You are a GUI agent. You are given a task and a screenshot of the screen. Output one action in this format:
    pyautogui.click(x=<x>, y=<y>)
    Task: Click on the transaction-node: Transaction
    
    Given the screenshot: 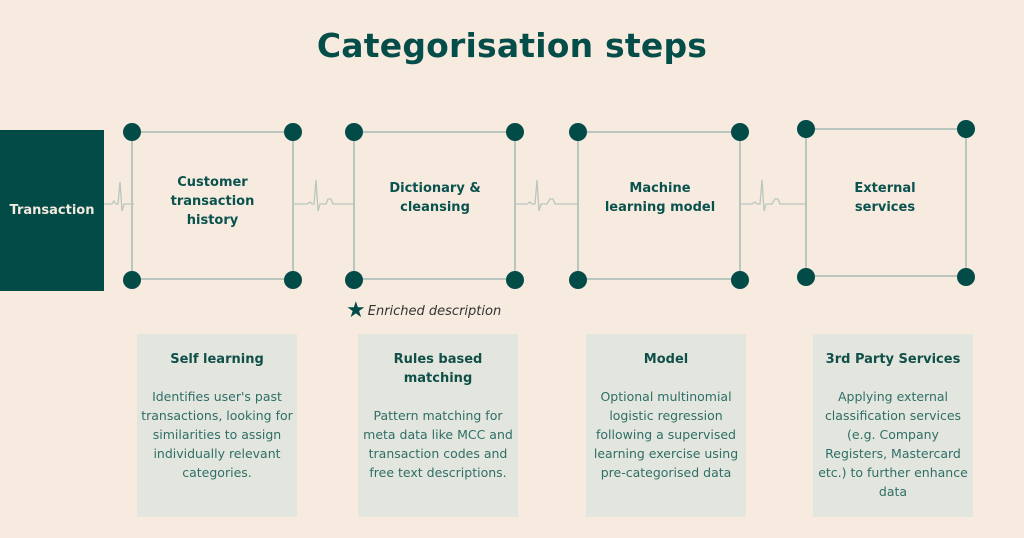 What is the action you would take?
    pyautogui.click(x=52, y=210)
    